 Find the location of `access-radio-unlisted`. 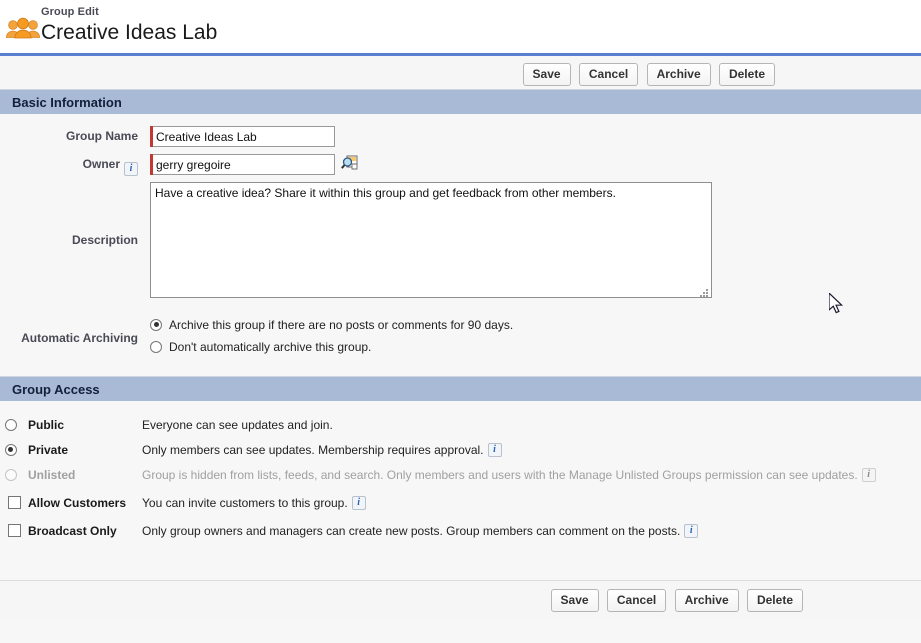

access-radio-unlisted is located at coordinates (10, 474).